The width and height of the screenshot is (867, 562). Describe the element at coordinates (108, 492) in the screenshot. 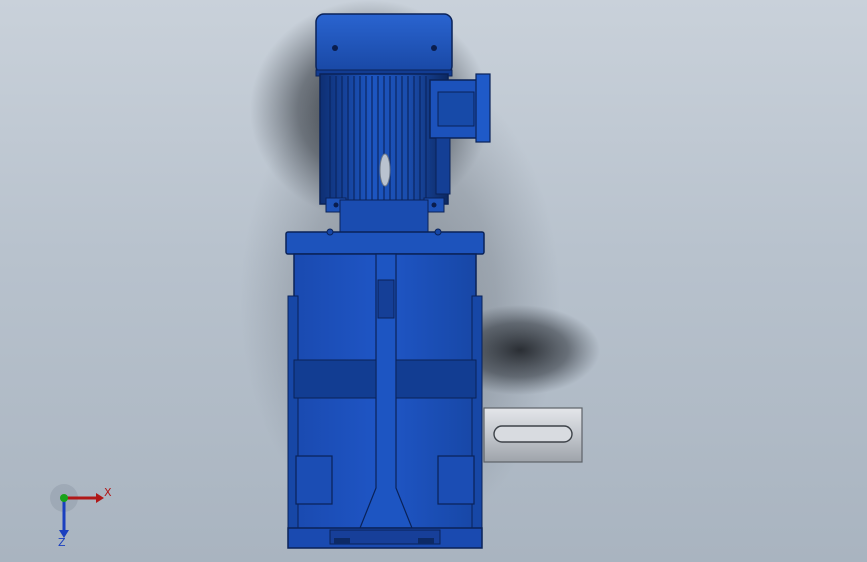

I see `x-axis-label: X` at that location.